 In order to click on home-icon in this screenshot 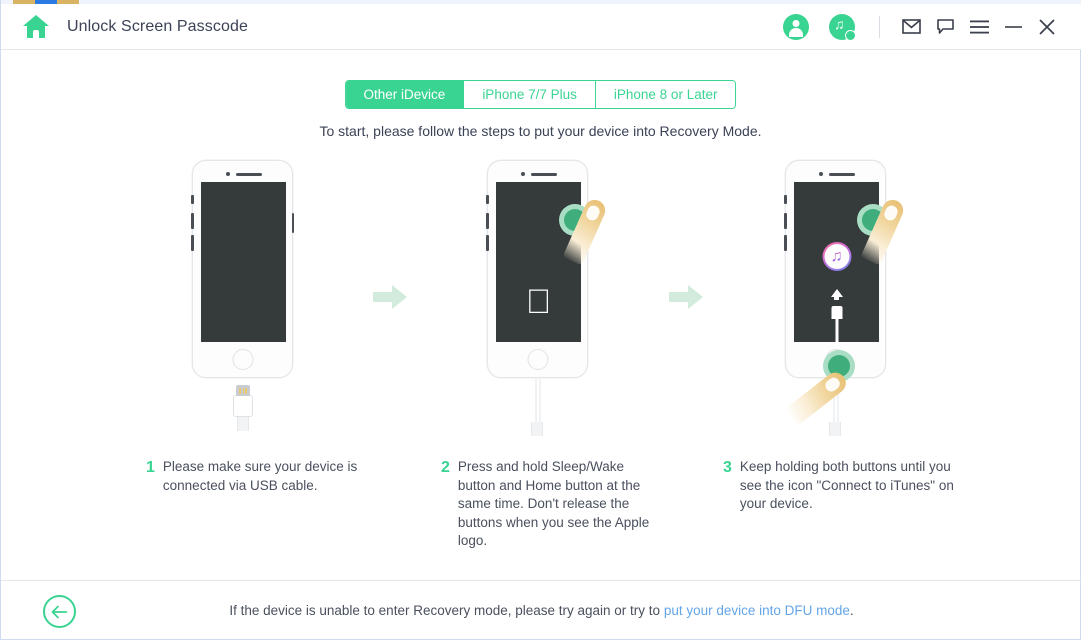, I will do `click(36, 26)`.